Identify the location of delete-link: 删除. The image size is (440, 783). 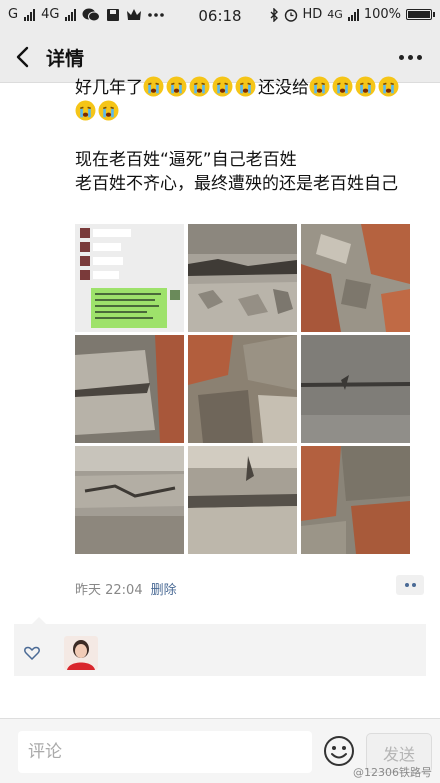
(164, 590).